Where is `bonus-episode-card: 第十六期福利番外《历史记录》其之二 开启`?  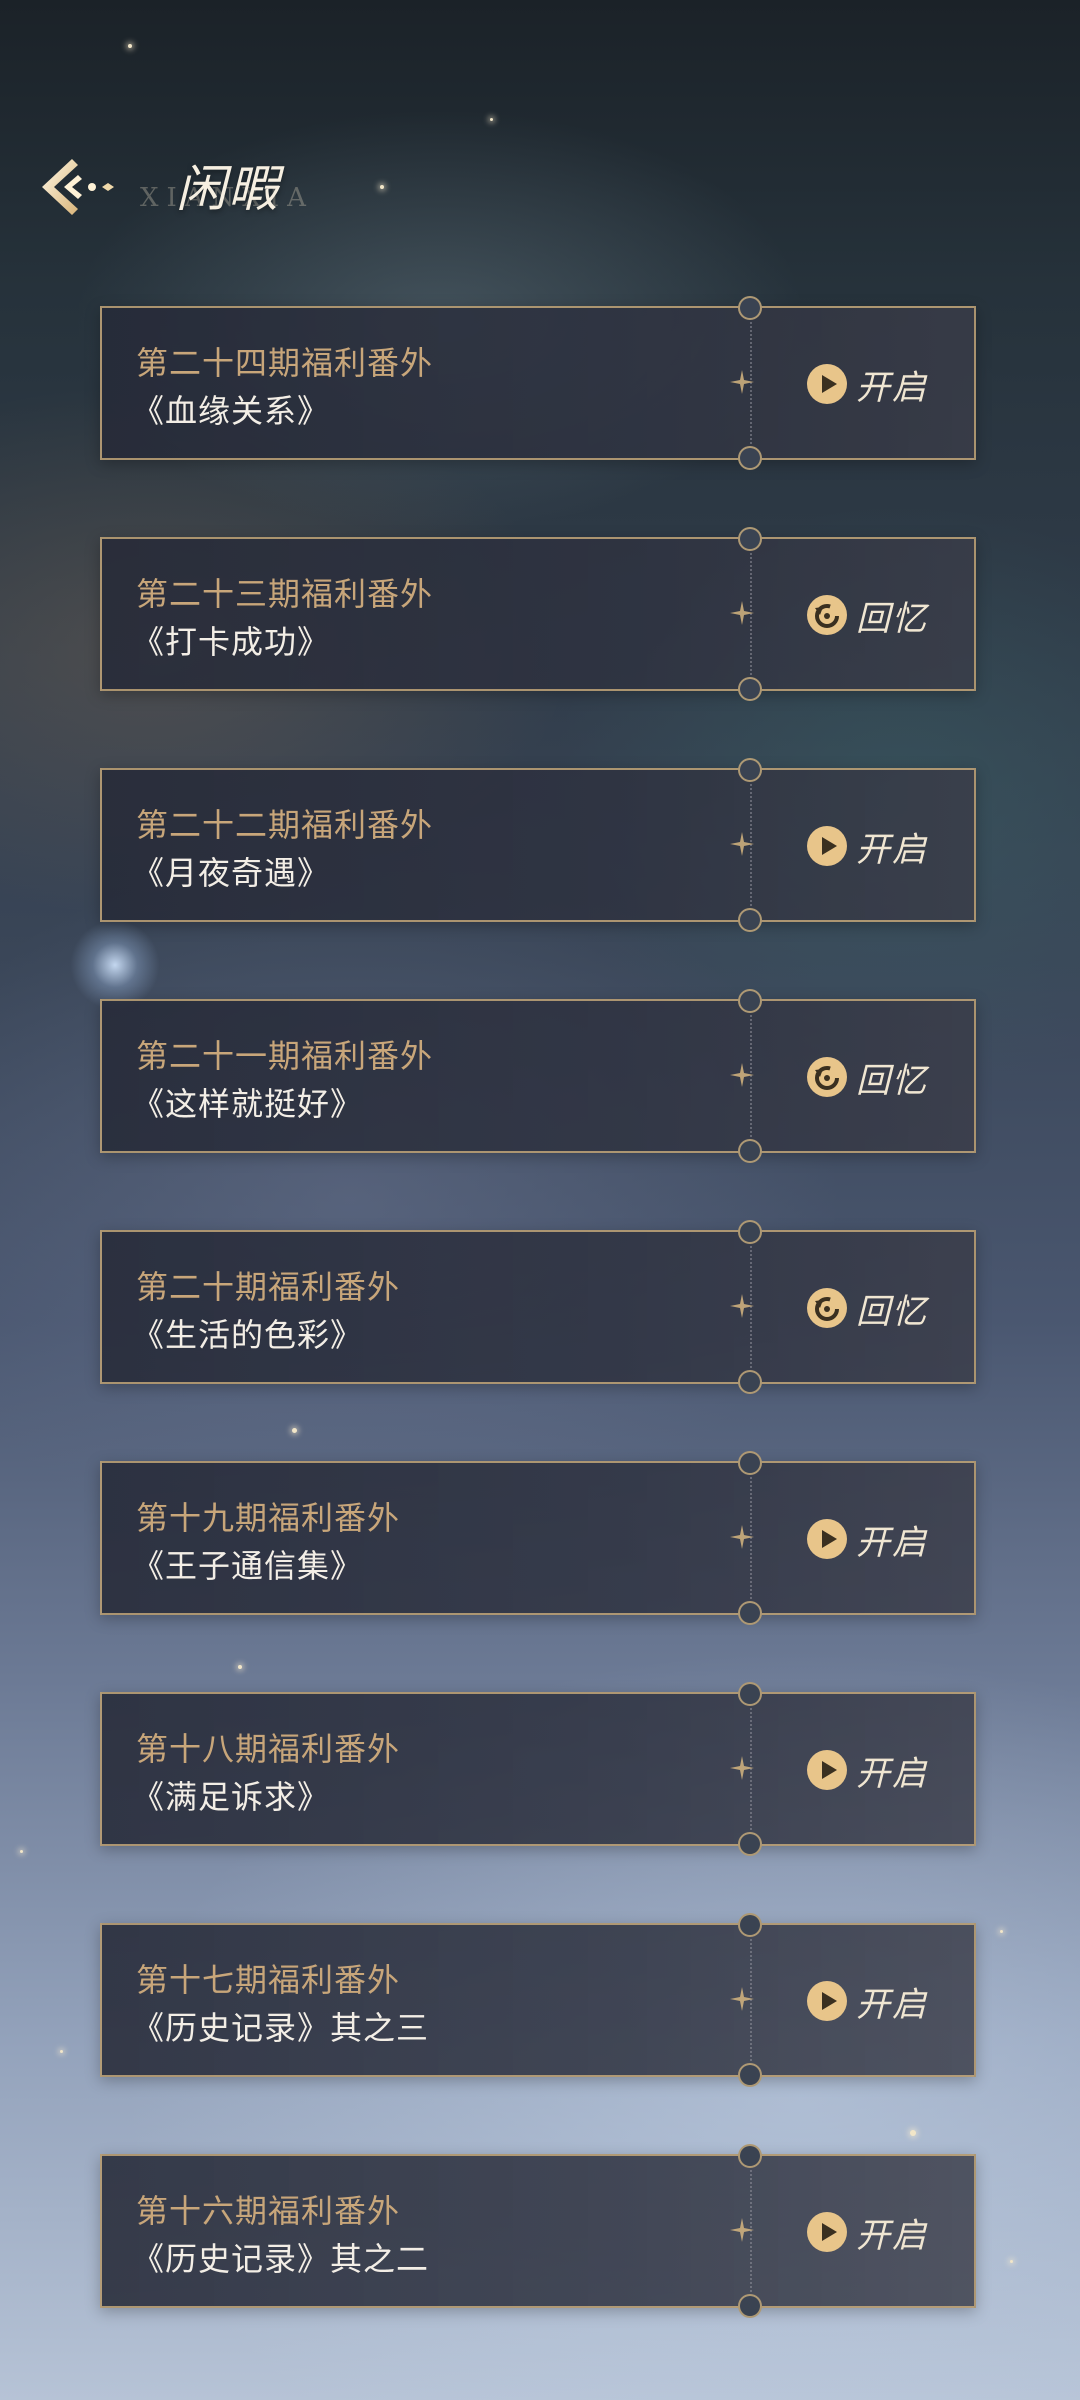 bonus-episode-card: 第十六期福利番外《历史记录》其之二 开启 is located at coordinates (538, 2231).